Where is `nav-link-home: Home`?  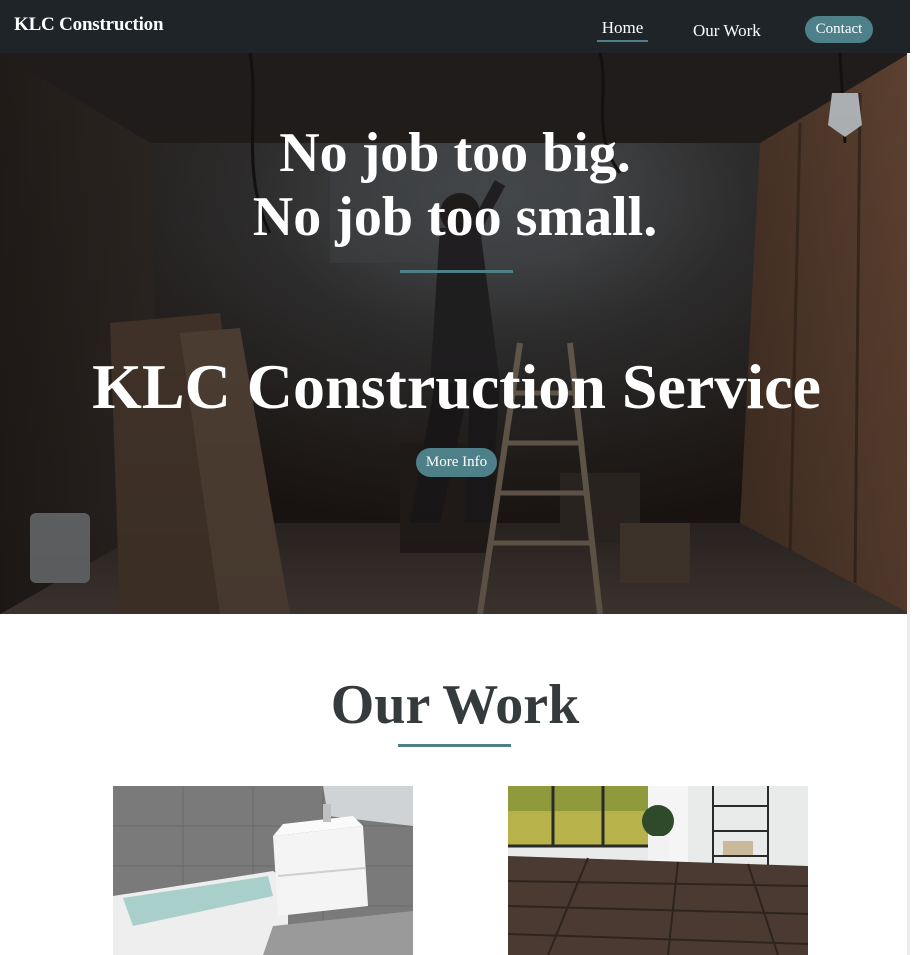 nav-link-home: Home is located at coordinates (622, 30).